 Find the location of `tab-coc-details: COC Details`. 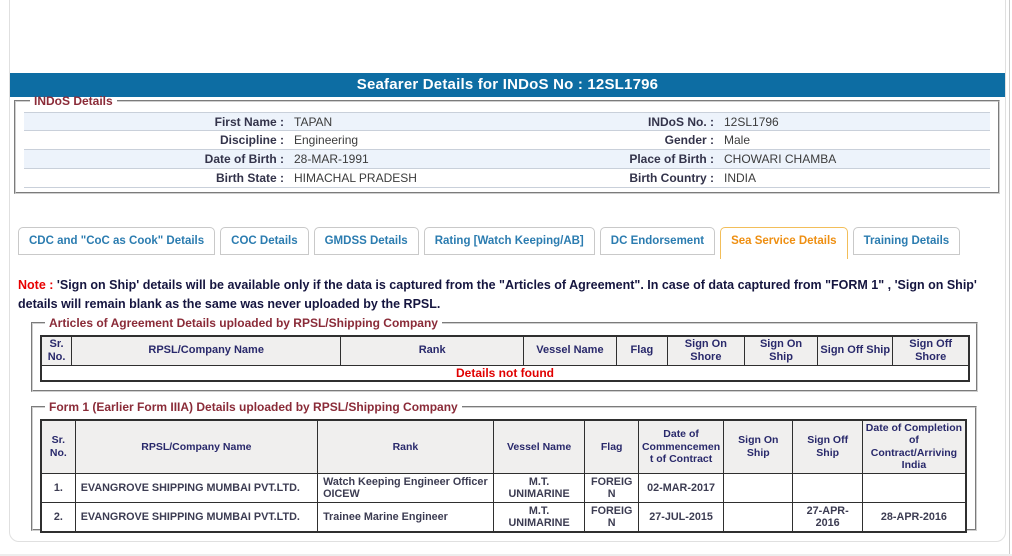

tab-coc-details: COC Details is located at coordinates (264, 241).